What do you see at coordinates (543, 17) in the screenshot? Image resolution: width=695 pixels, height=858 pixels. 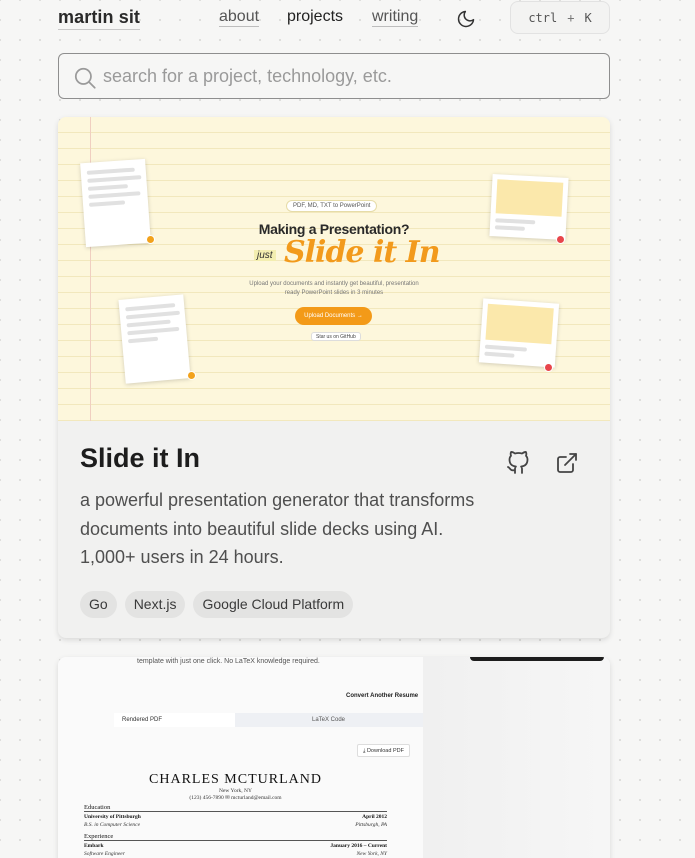 I see `shortcut-key-ctrl: ctrl` at bounding box center [543, 17].